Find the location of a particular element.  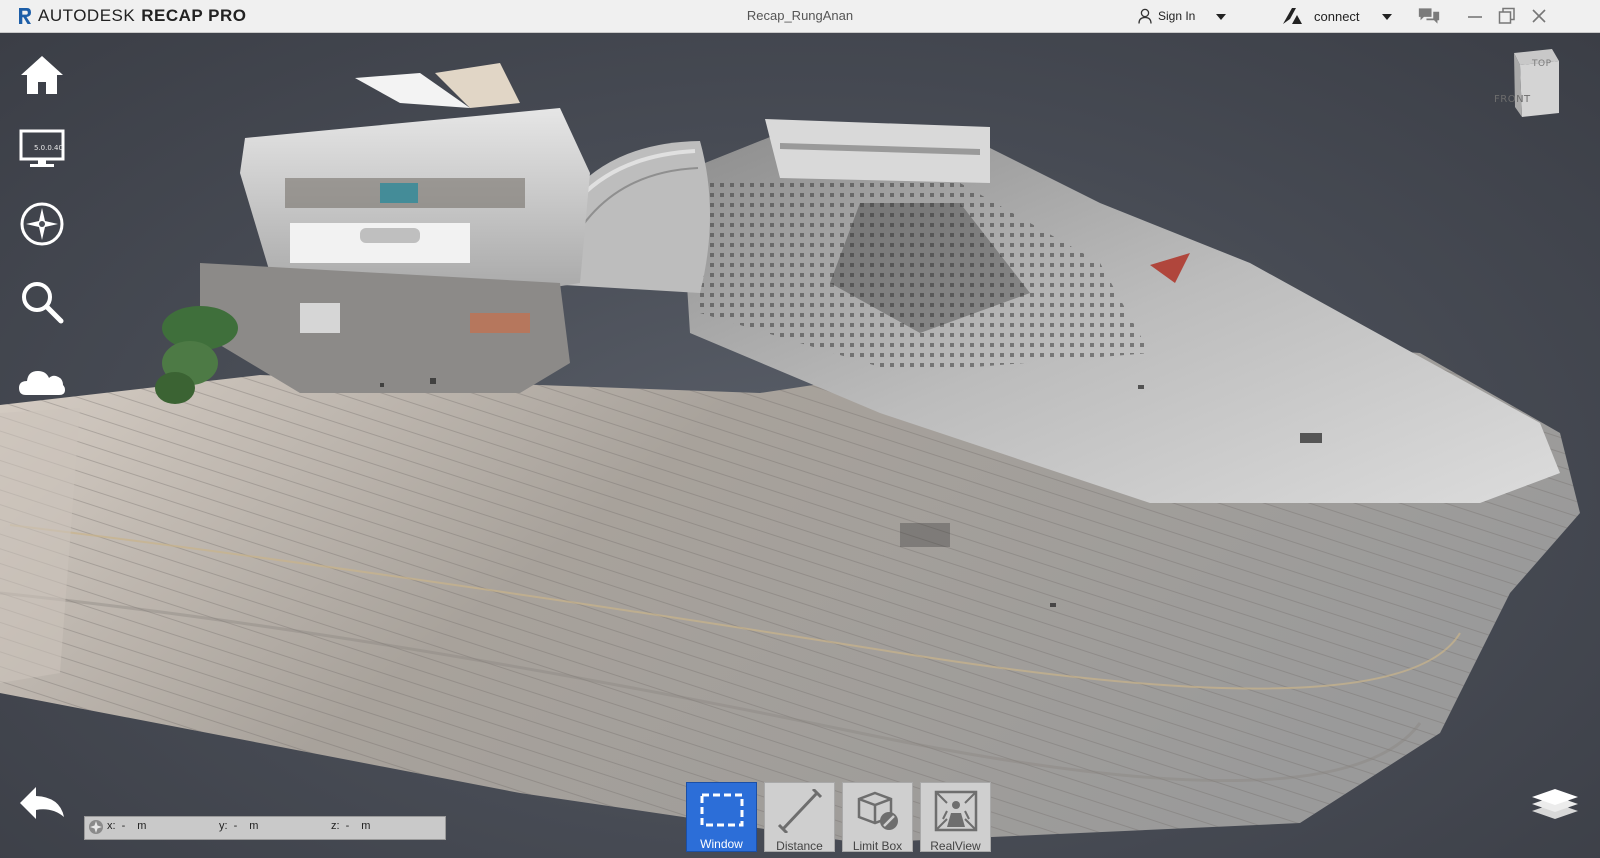

coord-x: x: - m is located at coordinates (129, 826).